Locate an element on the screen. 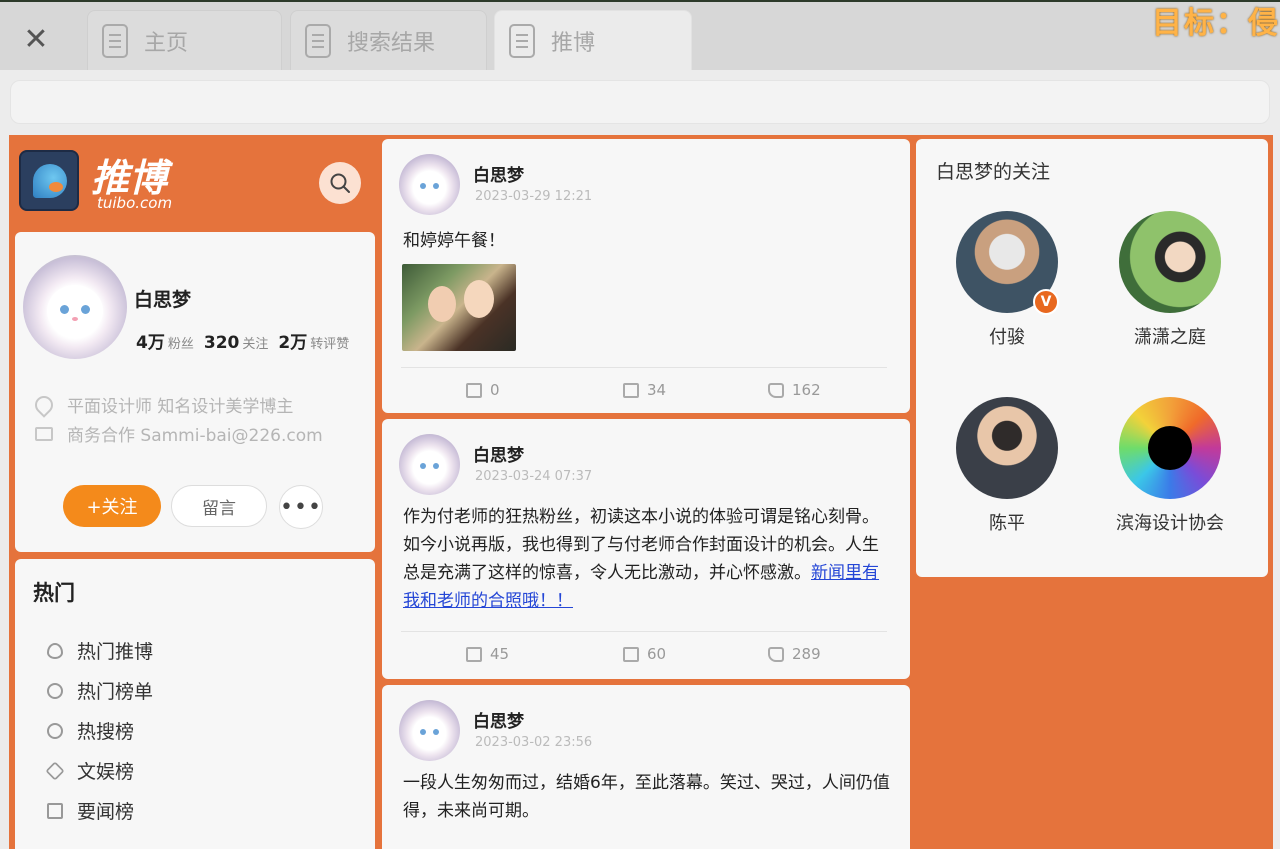 This screenshot has width=1280, height=849. reposts-count: 2万 is located at coordinates (293, 343).